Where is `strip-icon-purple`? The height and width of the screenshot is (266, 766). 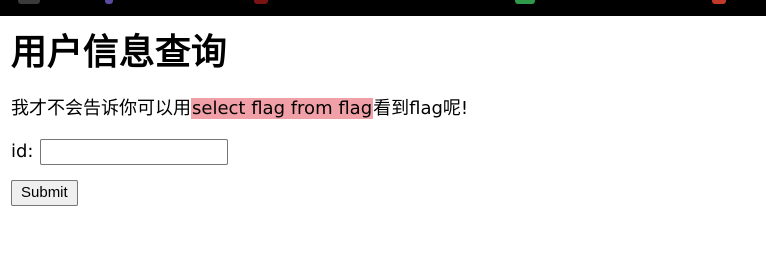
strip-icon-purple is located at coordinates (109, 2).